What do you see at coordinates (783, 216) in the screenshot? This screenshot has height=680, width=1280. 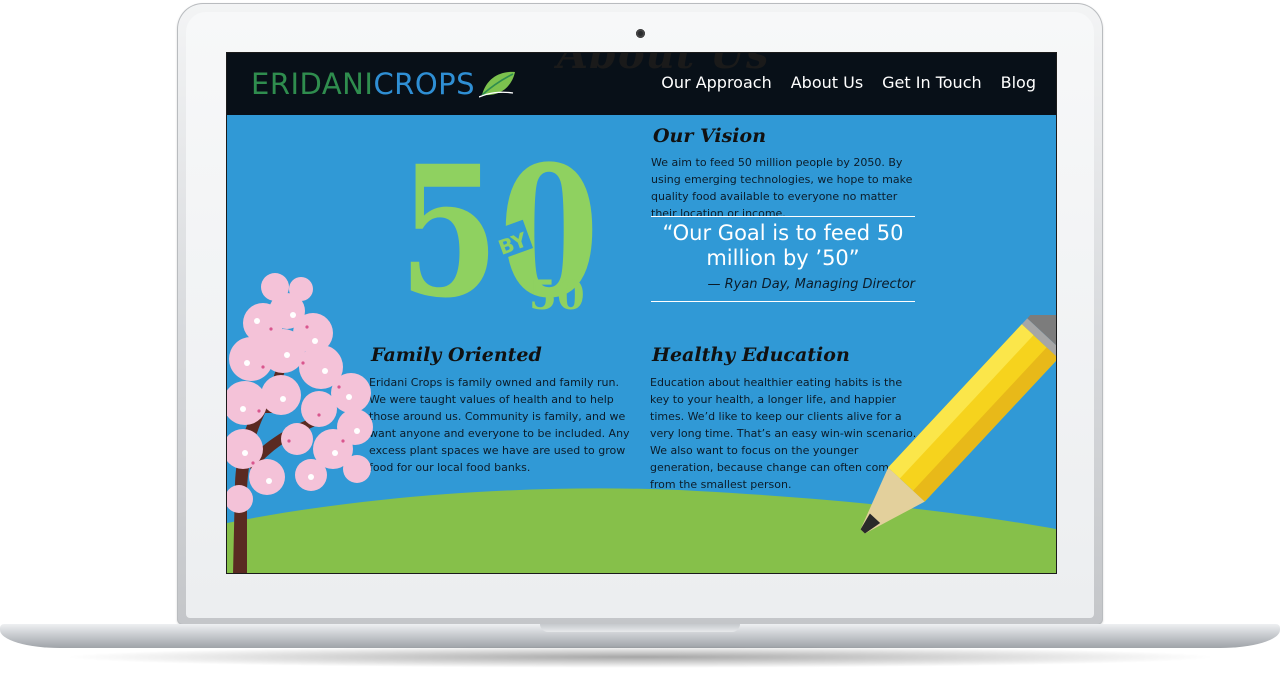 I see `quote-top-rule` at bounding box center [783, 216].